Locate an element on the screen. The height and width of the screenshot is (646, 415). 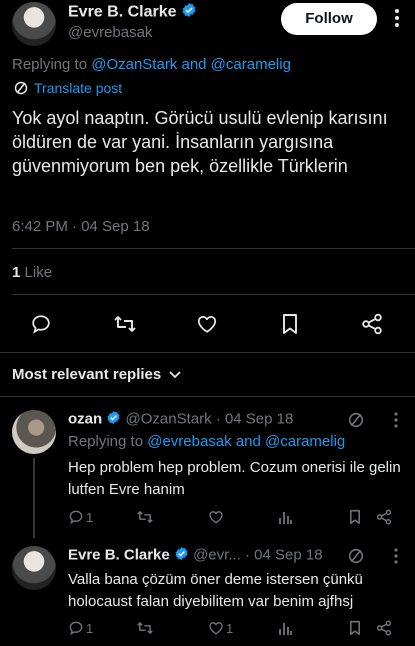
reply-header: Evre B. Clarke @evr... · 04 Sep 18 is located at coordinates (195, 555).